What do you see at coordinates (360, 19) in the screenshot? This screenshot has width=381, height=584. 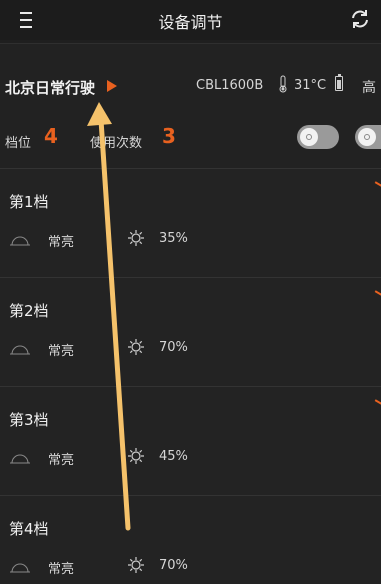 I see `refresh-icon` at bounding box center [360, 19].